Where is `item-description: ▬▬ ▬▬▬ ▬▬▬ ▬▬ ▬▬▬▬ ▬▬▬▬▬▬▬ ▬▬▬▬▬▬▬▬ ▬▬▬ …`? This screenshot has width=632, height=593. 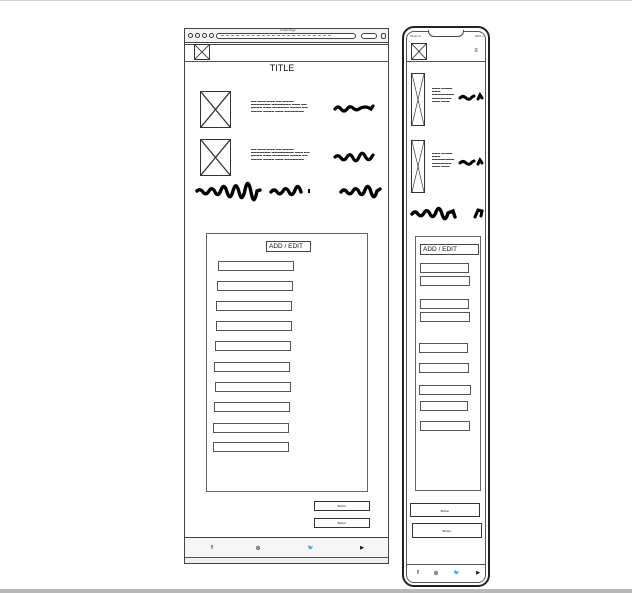 item-description: ▬▬ ▬▬▬ ▬▬▬ ▬▬ ▬▬▬▬ ▬▬▬▬▬▬▬ ▬▬▬▬▬▬▬▬ ▬▬▬ … is located at coordinates (280, 154).